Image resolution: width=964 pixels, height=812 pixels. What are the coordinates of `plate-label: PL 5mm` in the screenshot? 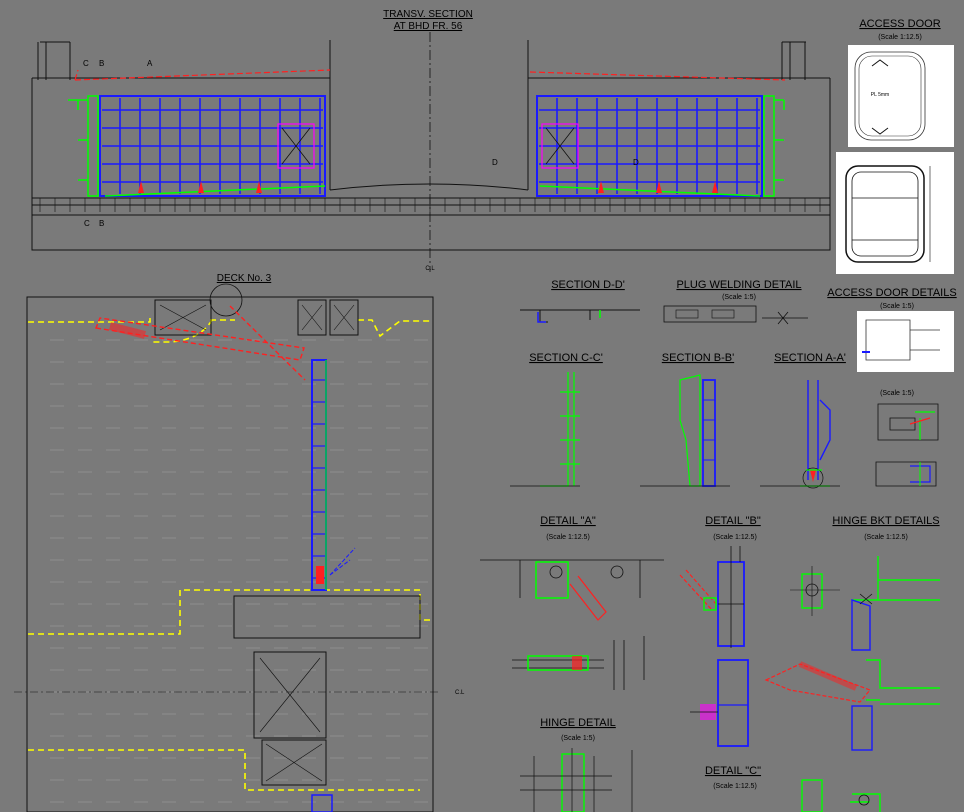 It's located at (880, 95).